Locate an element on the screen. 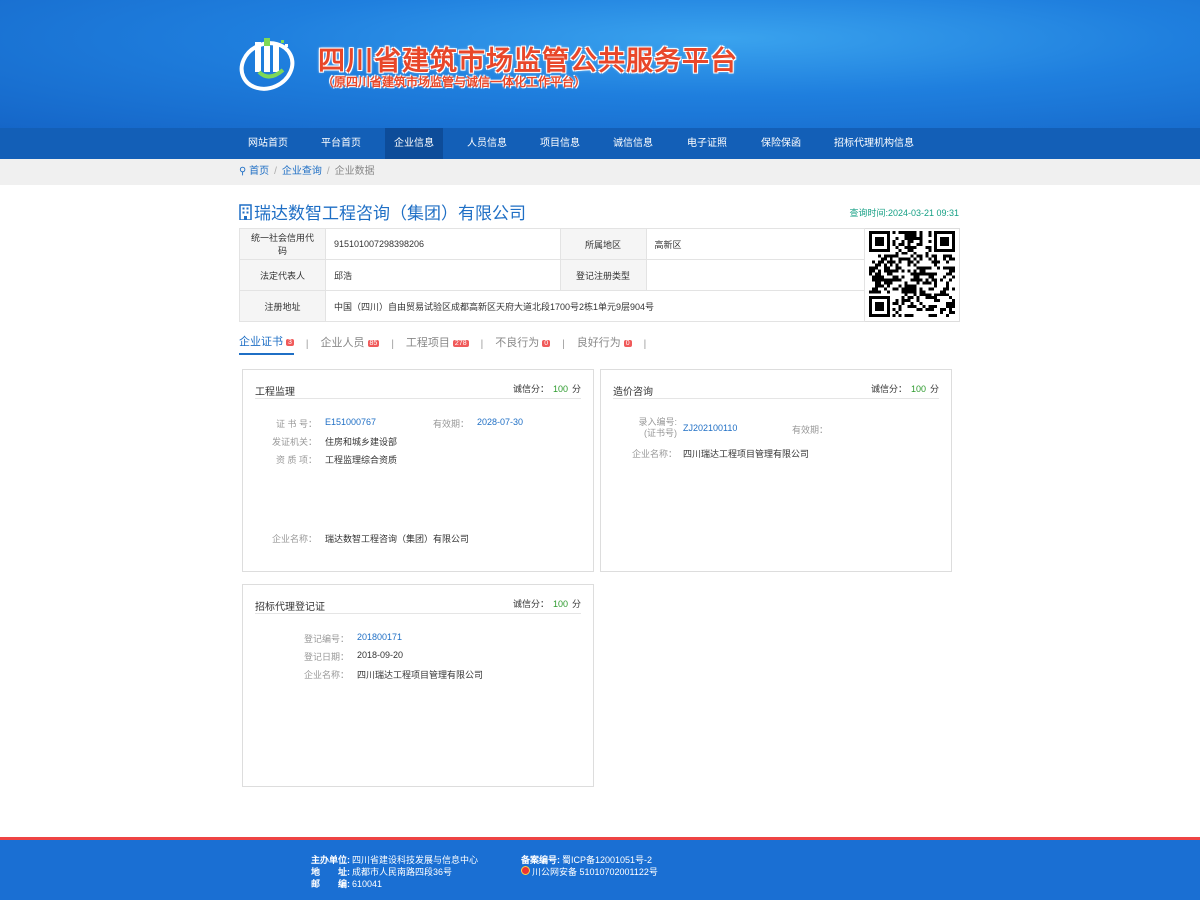  nav-item-site-home: 网站首页 is located at coordinates (268, 143).